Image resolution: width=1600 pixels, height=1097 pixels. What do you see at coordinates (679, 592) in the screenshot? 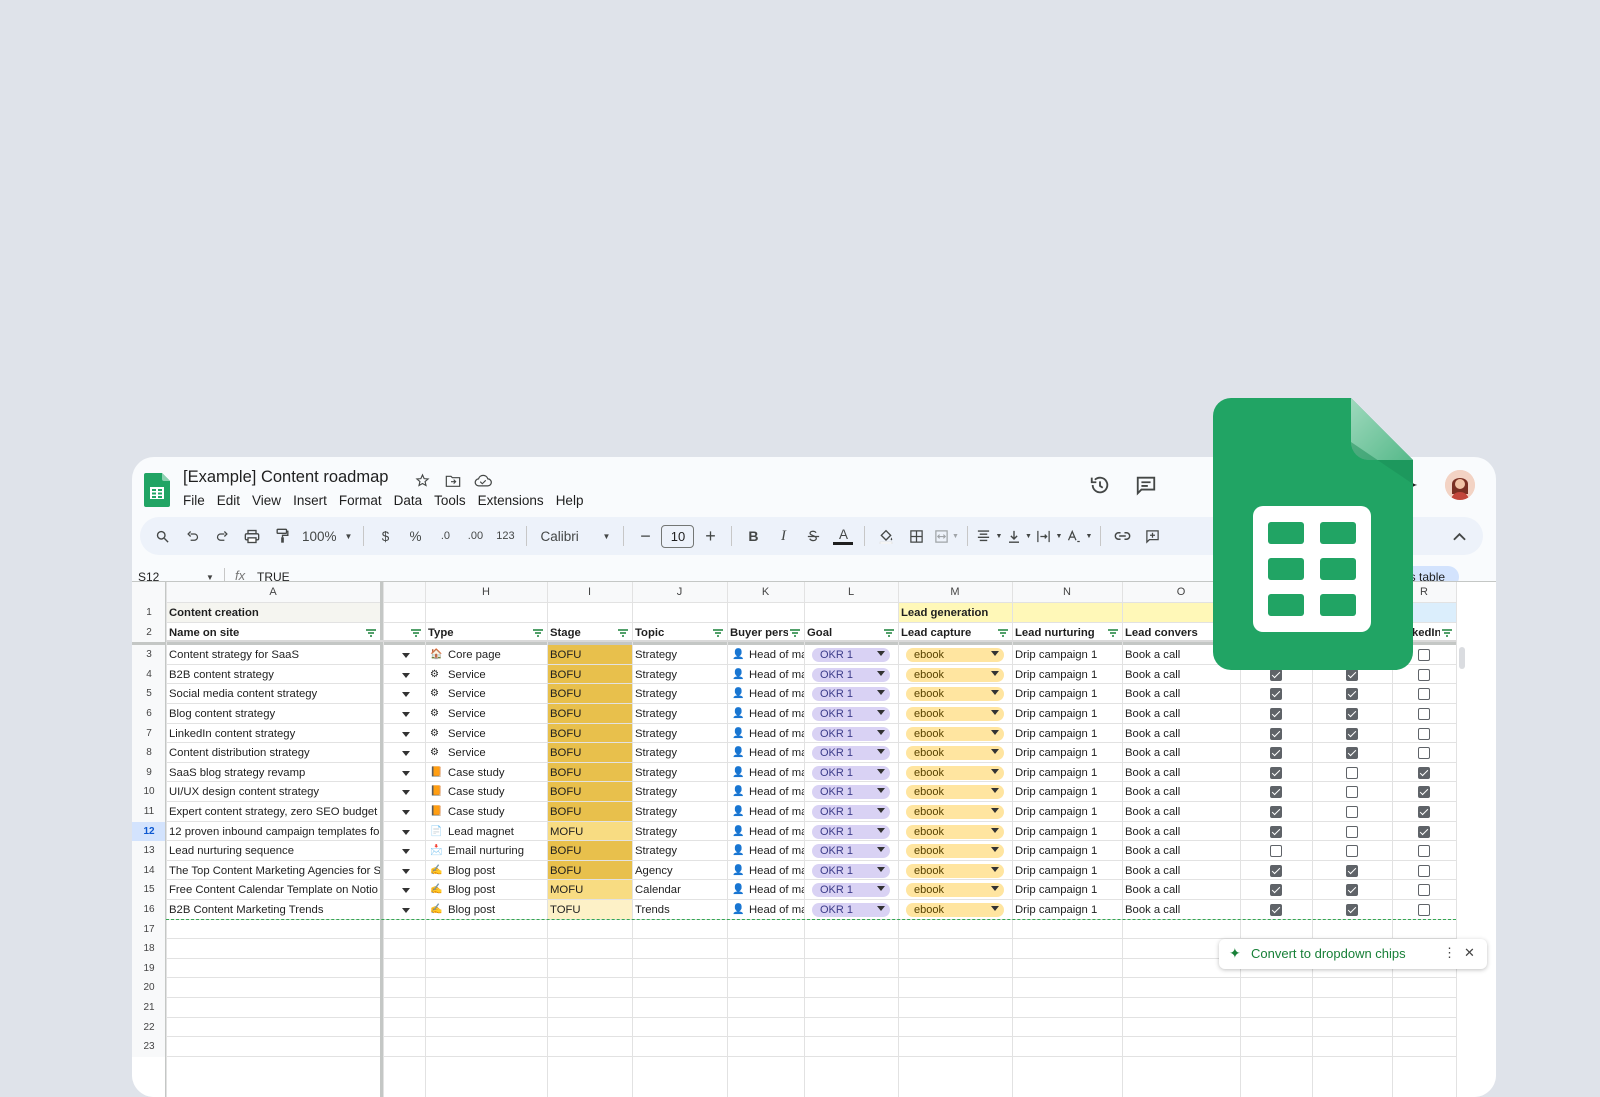
I see `column-header-j: J` at bounding box center [679, 592].